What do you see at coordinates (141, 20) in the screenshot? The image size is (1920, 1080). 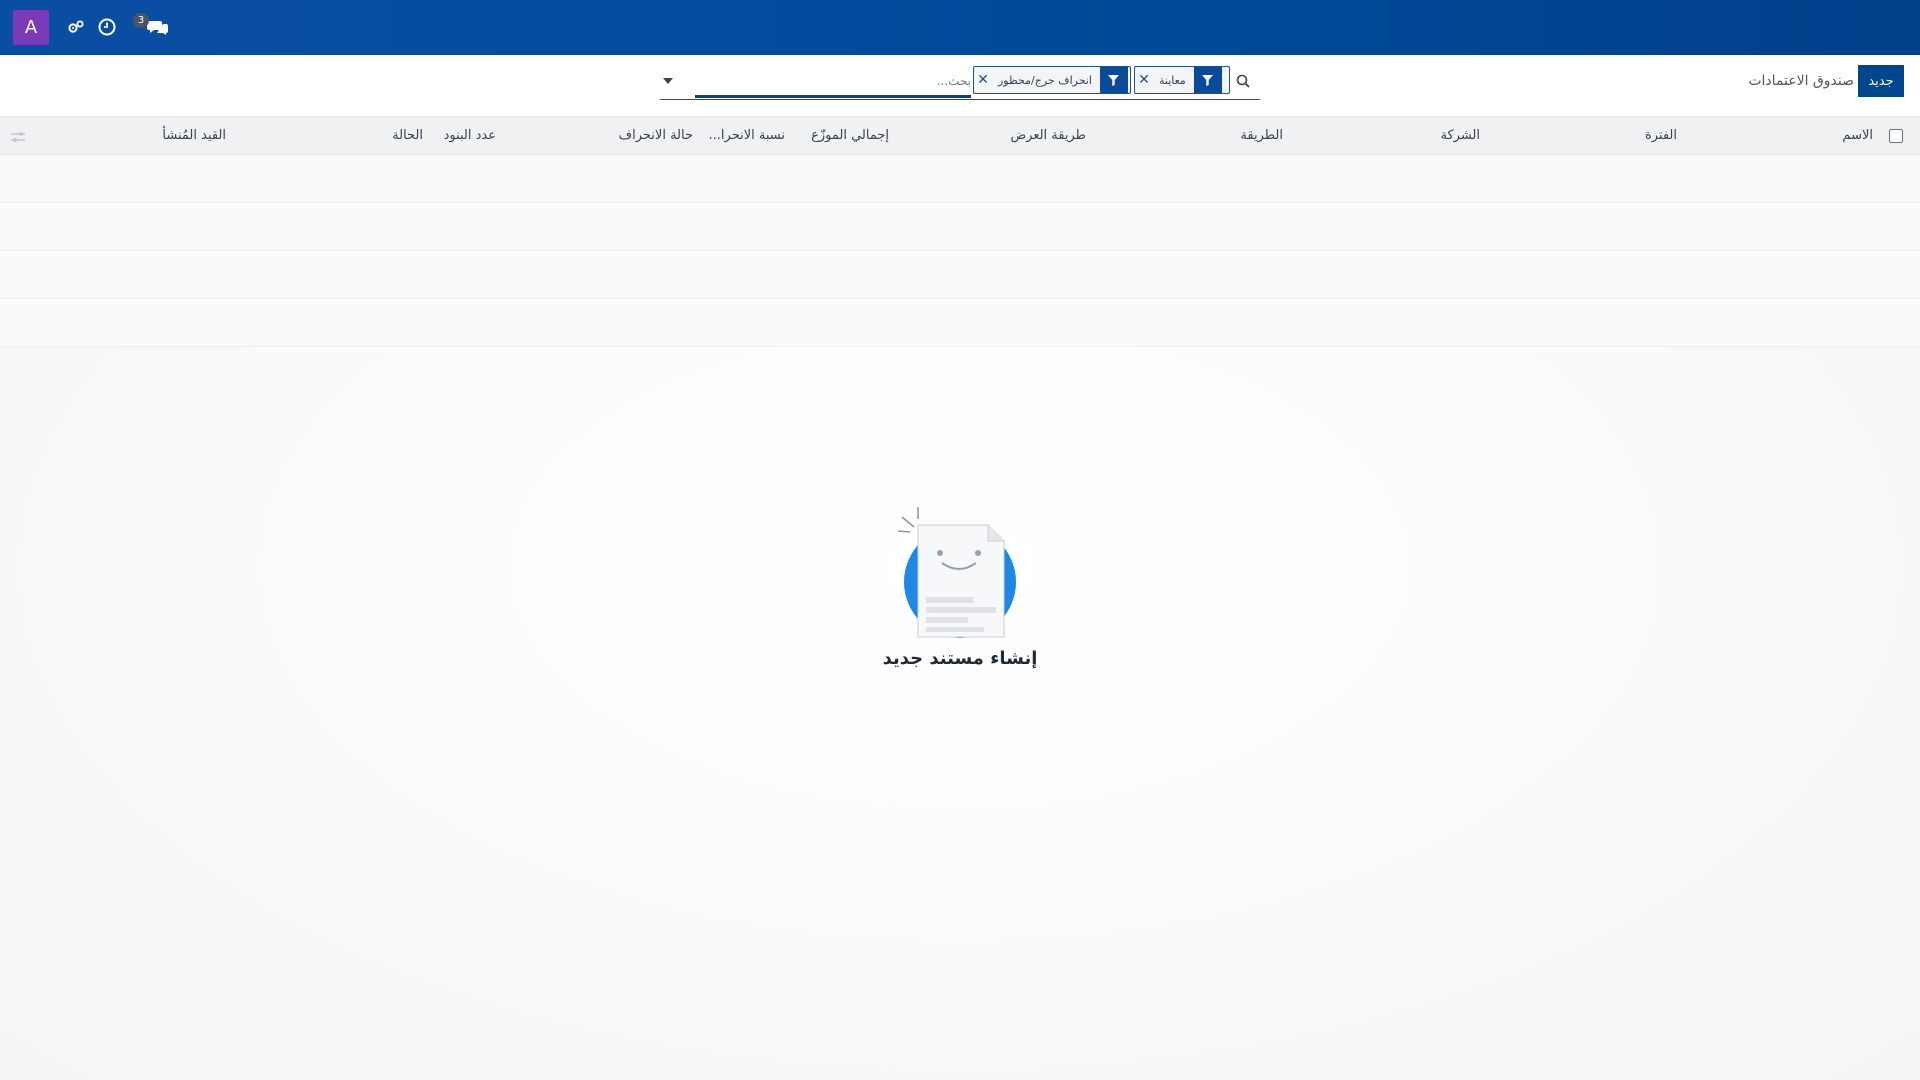 I see `messages-count-badge: 3` at bounding box center [141, 20].